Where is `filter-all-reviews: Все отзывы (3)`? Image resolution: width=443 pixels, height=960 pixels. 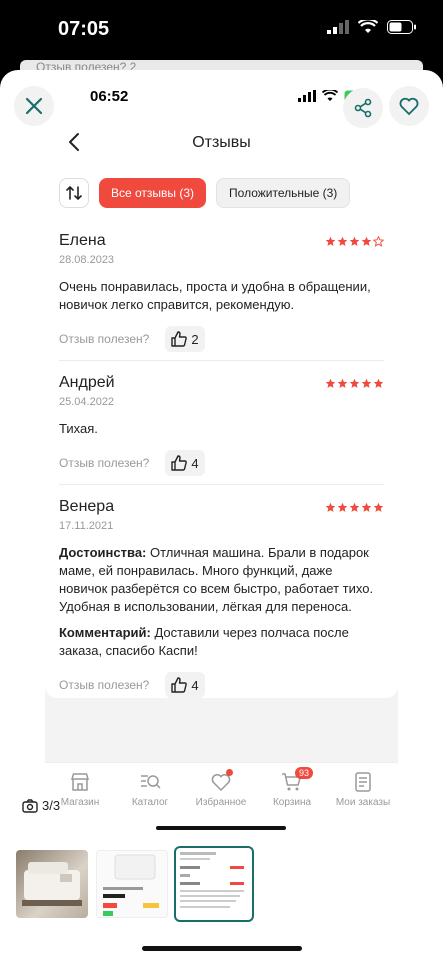
filter-all-reviews: Все отзывы (3) is located at coordinates (153, 193).